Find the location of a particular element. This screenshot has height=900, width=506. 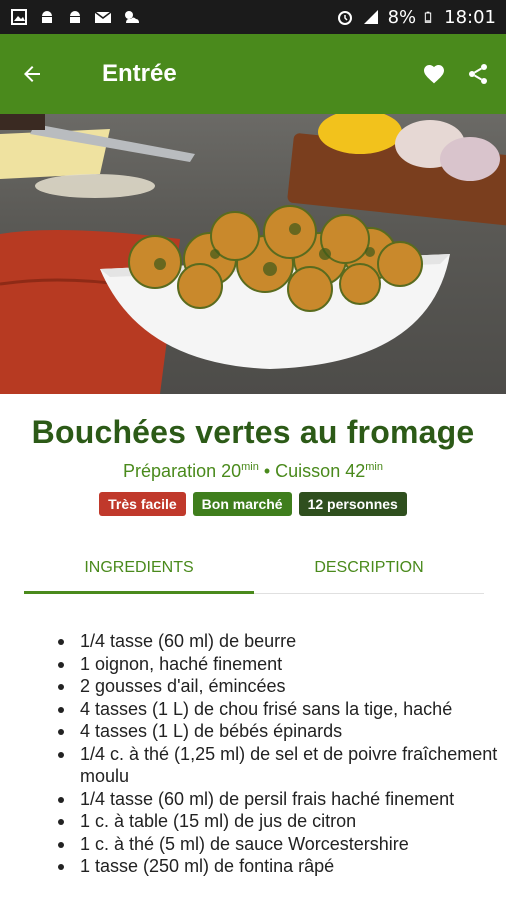

share-icon is located at coordinates (478, 74).